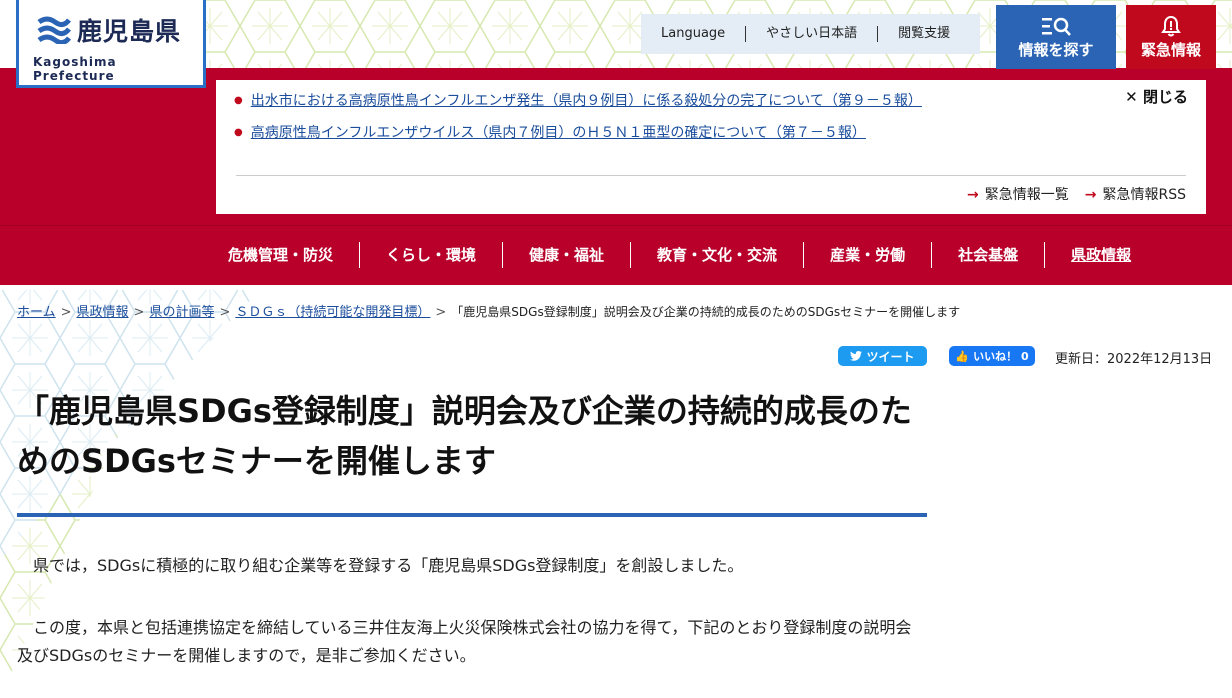 This screenshot has width=1232, height=698. I want to click on emergency-rss-link: → 緊急情報RSS, so click(1135, 194).